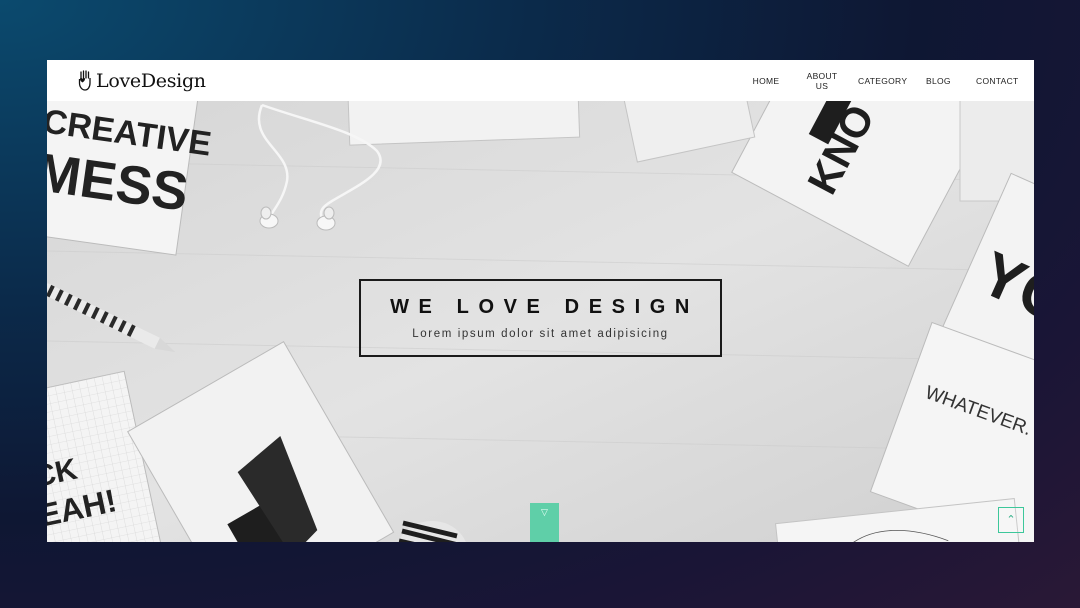 Image resolution: width=1080 pixels, height=608 pixels. Describe the element at coordinates (544, 522) in the screenshot. I see `scroll-down-button: ▽` at that location.